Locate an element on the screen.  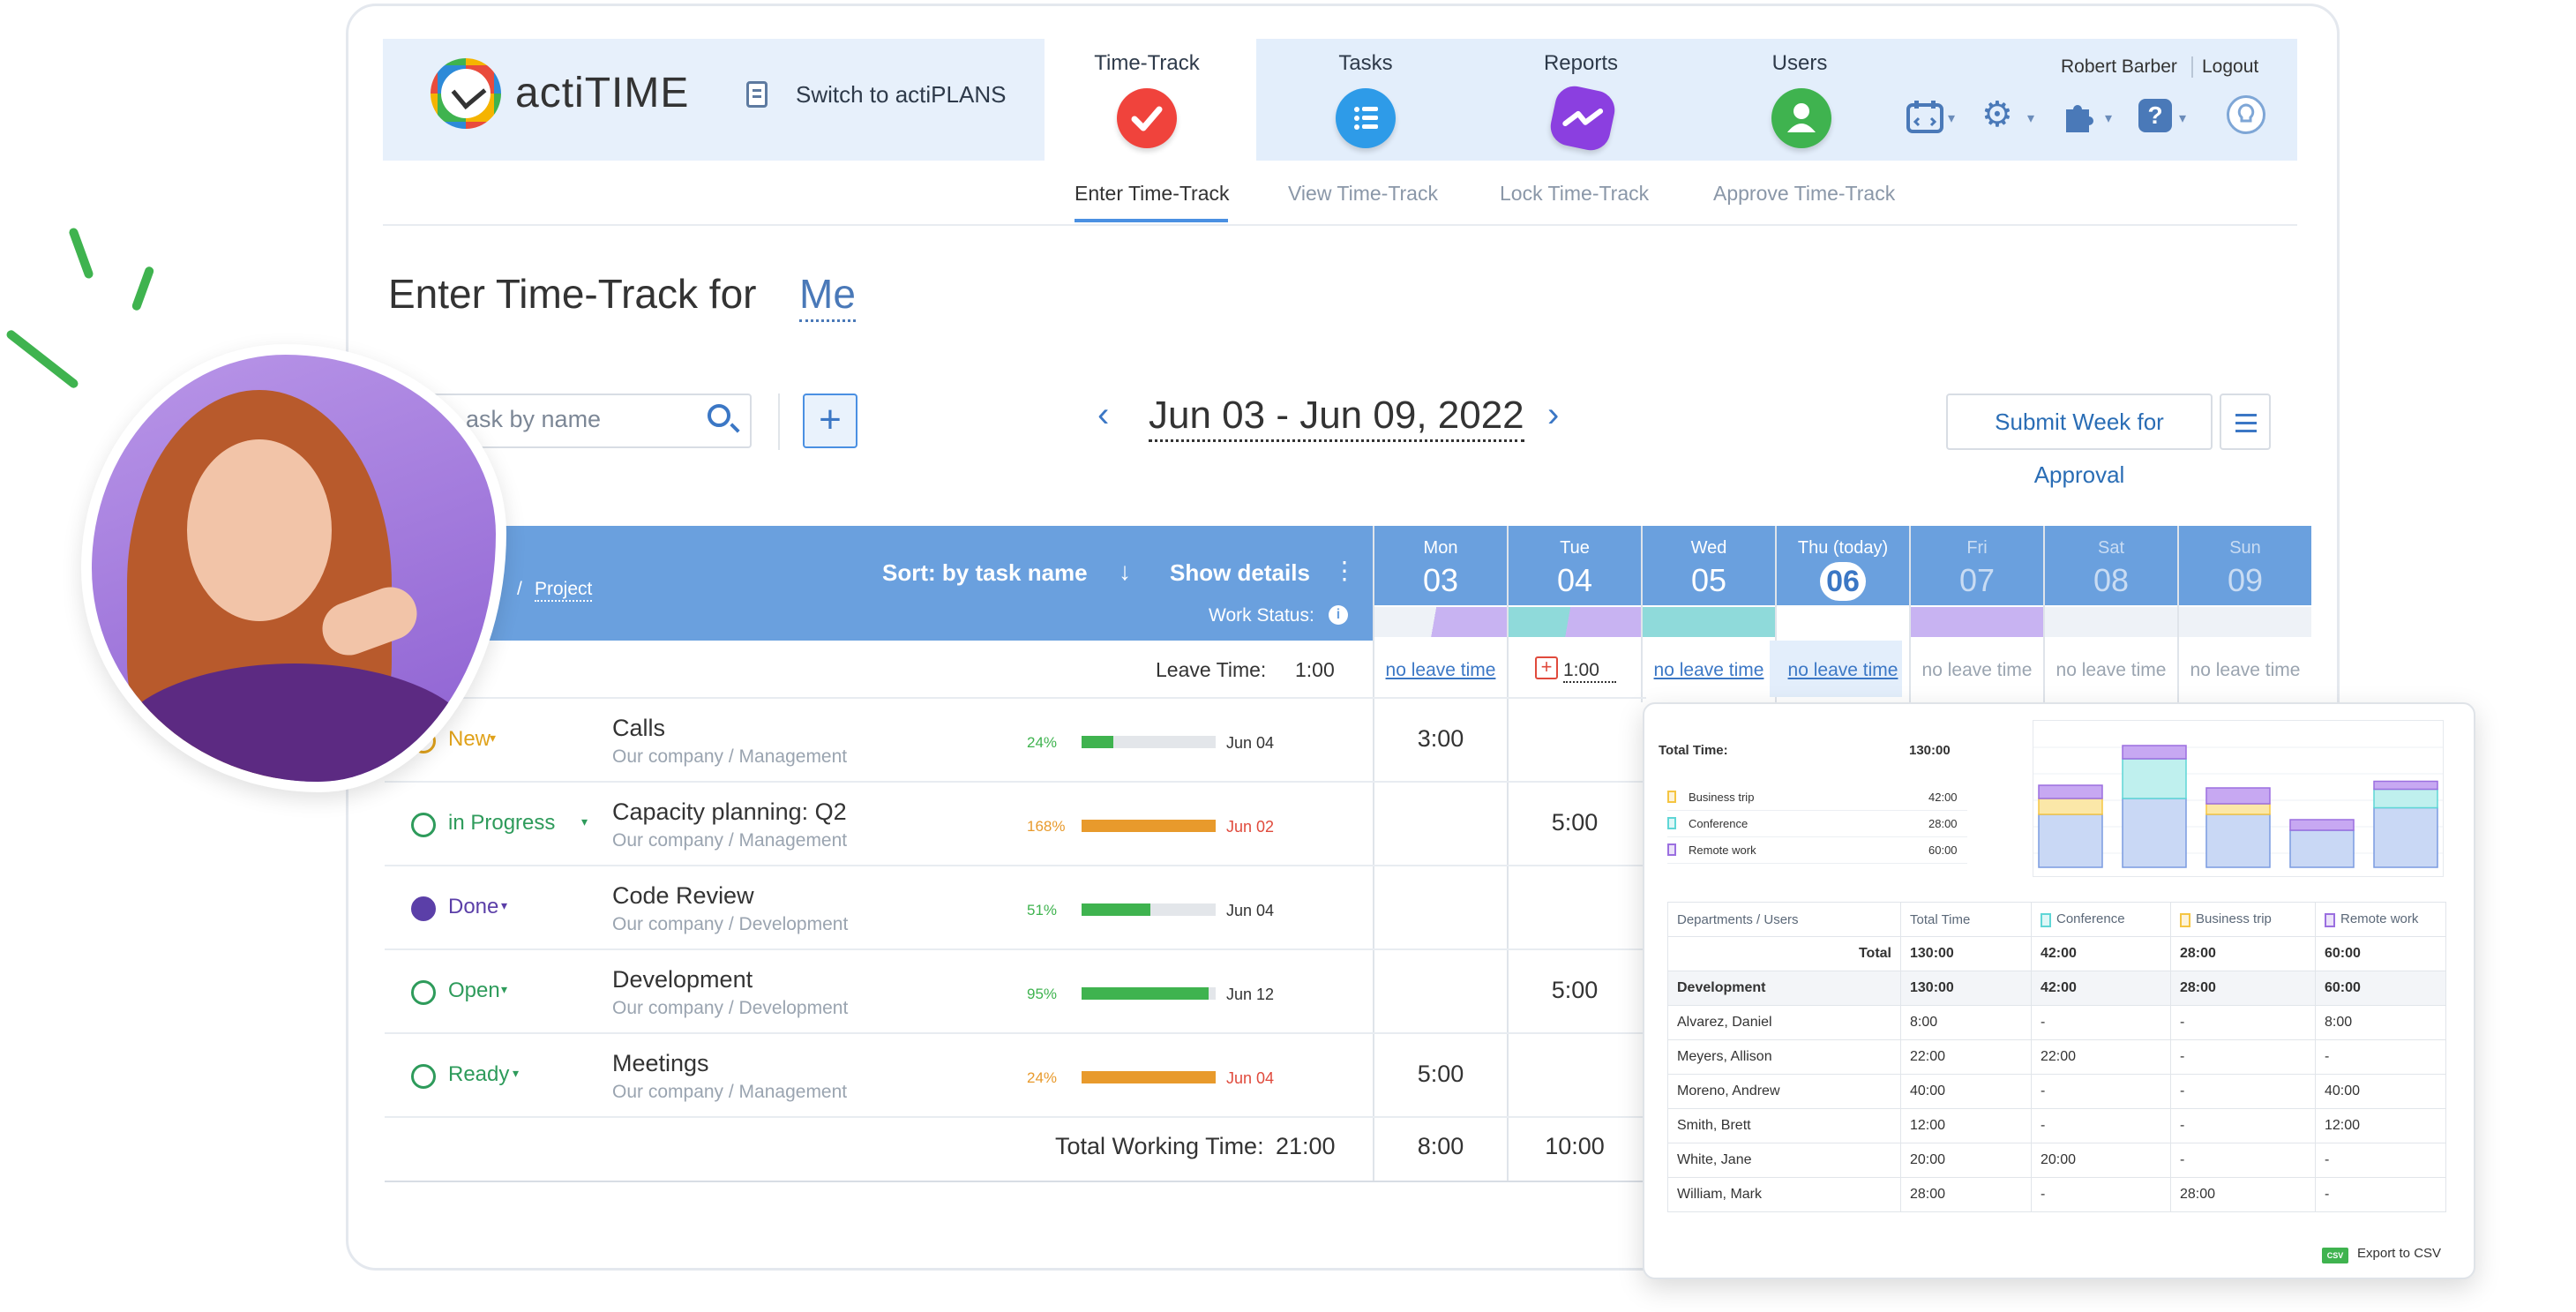
show-details-toggle: Show details is located at coordinates (1240, 573).